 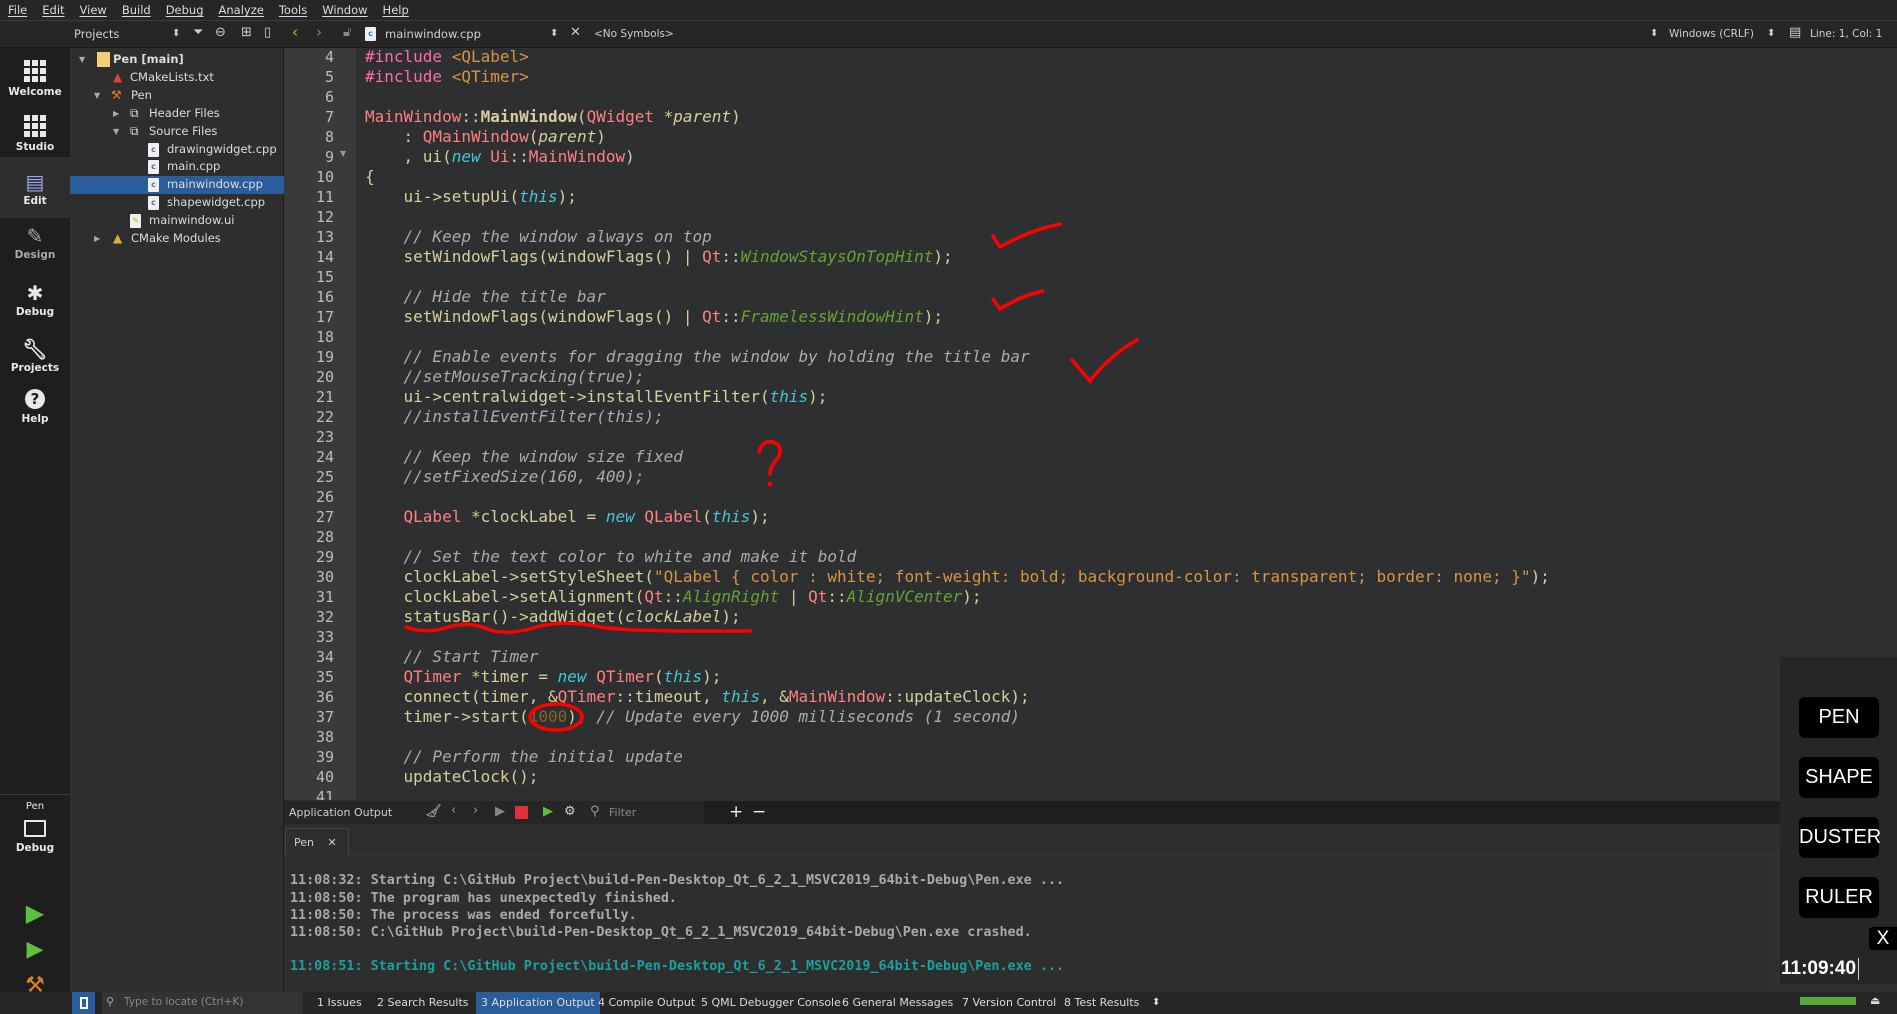 I want to click on menu-view: View, so click(x=93, y=10).